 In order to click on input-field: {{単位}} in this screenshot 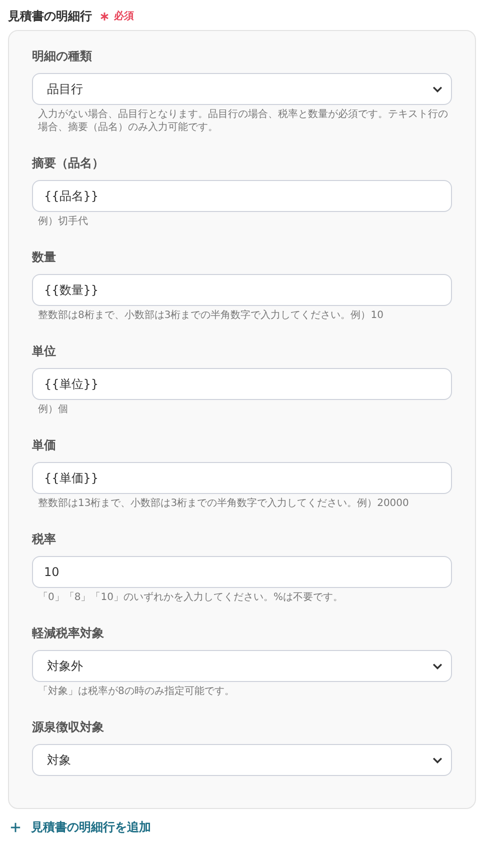, I will do `click(242, 384)`.